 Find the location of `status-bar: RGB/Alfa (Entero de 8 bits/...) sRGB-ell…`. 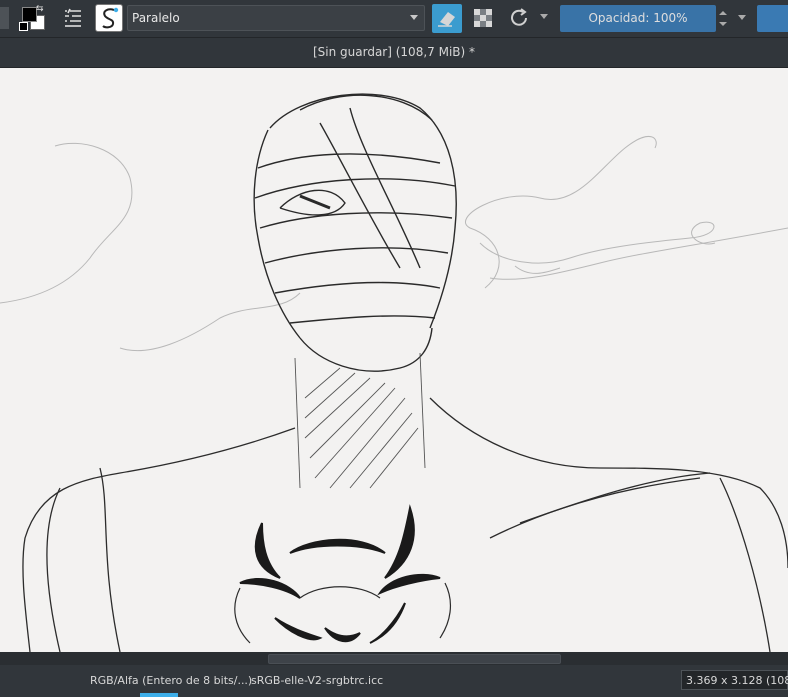

status-bar: RGB/Alfa (Entero de 8 bits/...) sRGB-ell… is located at coordinates (394, 681).